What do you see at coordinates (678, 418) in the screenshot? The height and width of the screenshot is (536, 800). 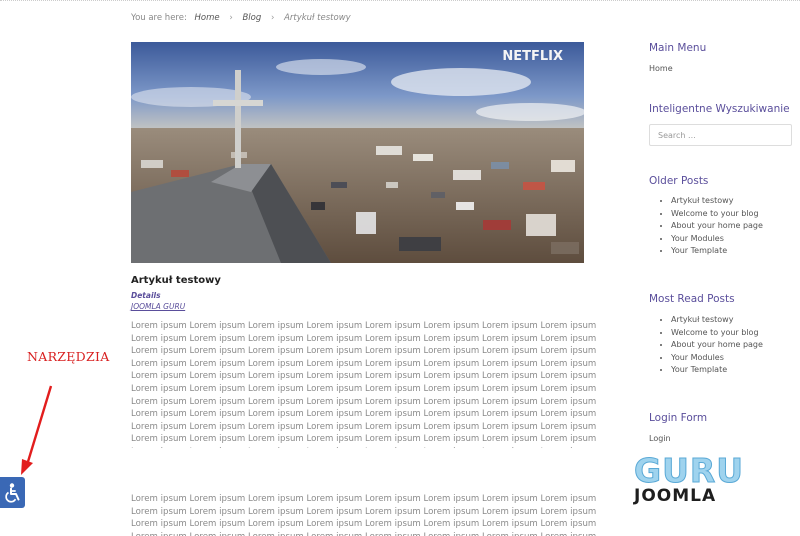 I see `login-form-title: Login Form` at bounding box center [678, 418].